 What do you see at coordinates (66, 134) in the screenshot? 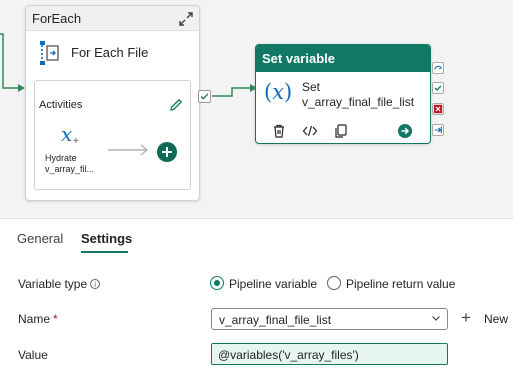
I see `variable-icon: x` at bounding box center [66, 134].